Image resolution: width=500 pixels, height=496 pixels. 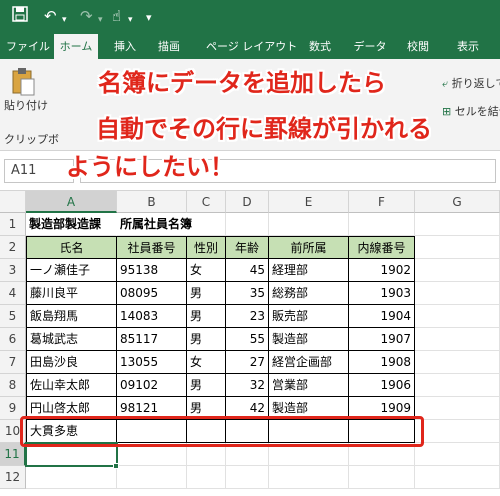 I want to click on cell-b12, so click(x=152, y=477).